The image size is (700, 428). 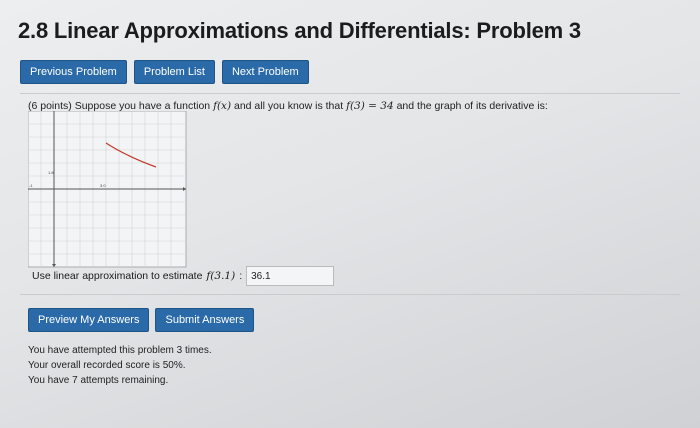 What do you see at coordinates (265, 72) in the screenshot?
I see `next-problem-button: Next Problem` at bounding box center [265, 72].